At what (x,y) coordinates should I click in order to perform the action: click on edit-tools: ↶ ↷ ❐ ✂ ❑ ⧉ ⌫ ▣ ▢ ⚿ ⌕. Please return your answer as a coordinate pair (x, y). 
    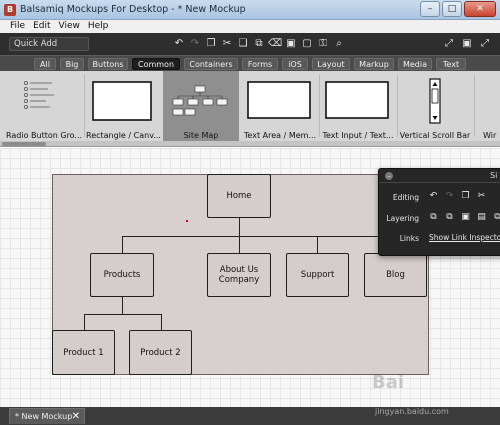
    Looking at the image, I should click on (259, 44).